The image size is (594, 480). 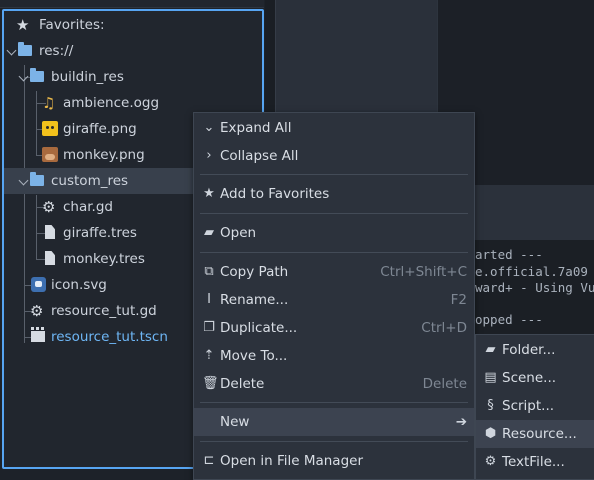 What do you see at coordinates (209, 299) in the screenshot?
I see `rename-cursor-icon: I` at bounding box center [209, 299].